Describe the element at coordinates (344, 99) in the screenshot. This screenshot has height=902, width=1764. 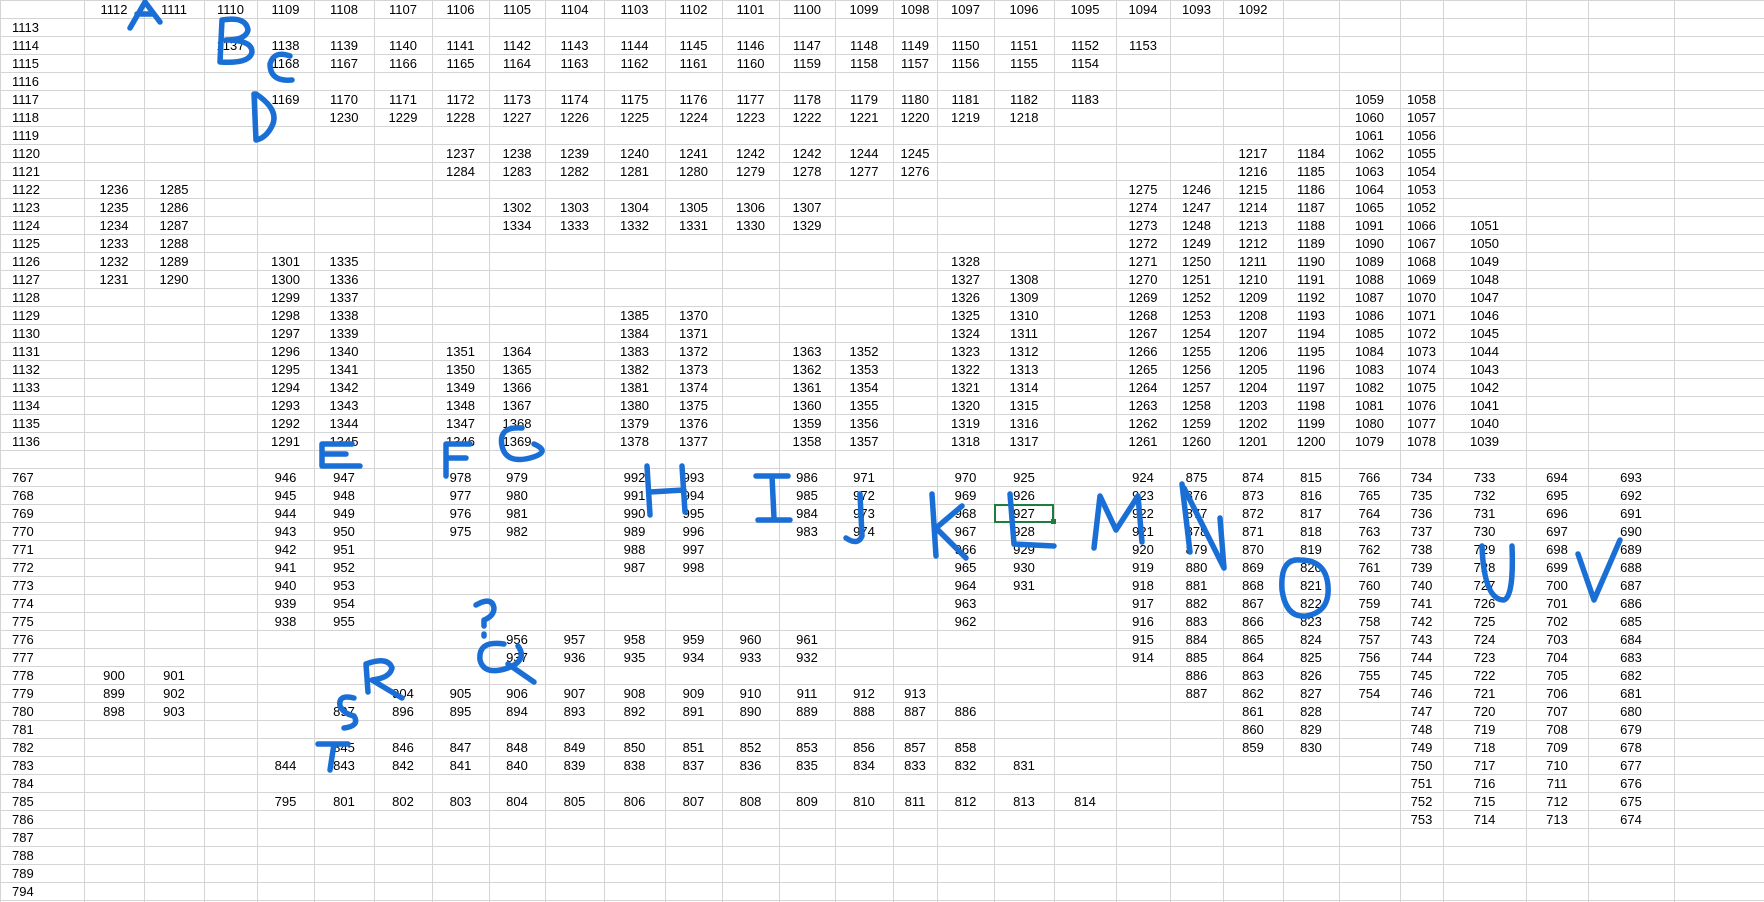
I see `cell-value: 1170` at that location.